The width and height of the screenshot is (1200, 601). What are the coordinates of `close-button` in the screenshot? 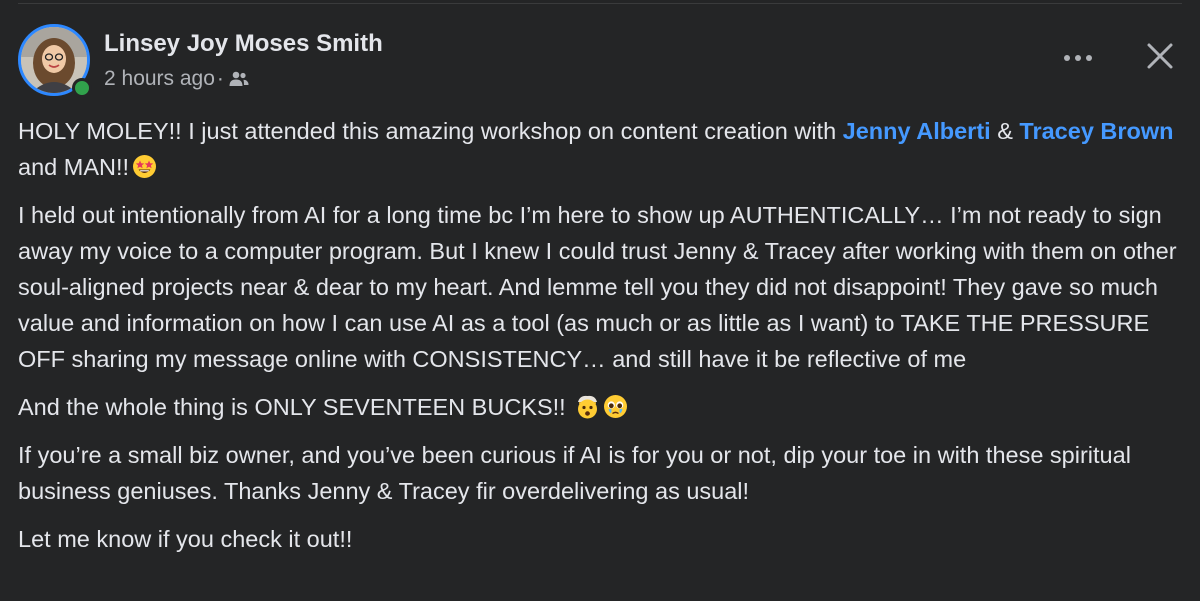 It's located at (1160, 58).